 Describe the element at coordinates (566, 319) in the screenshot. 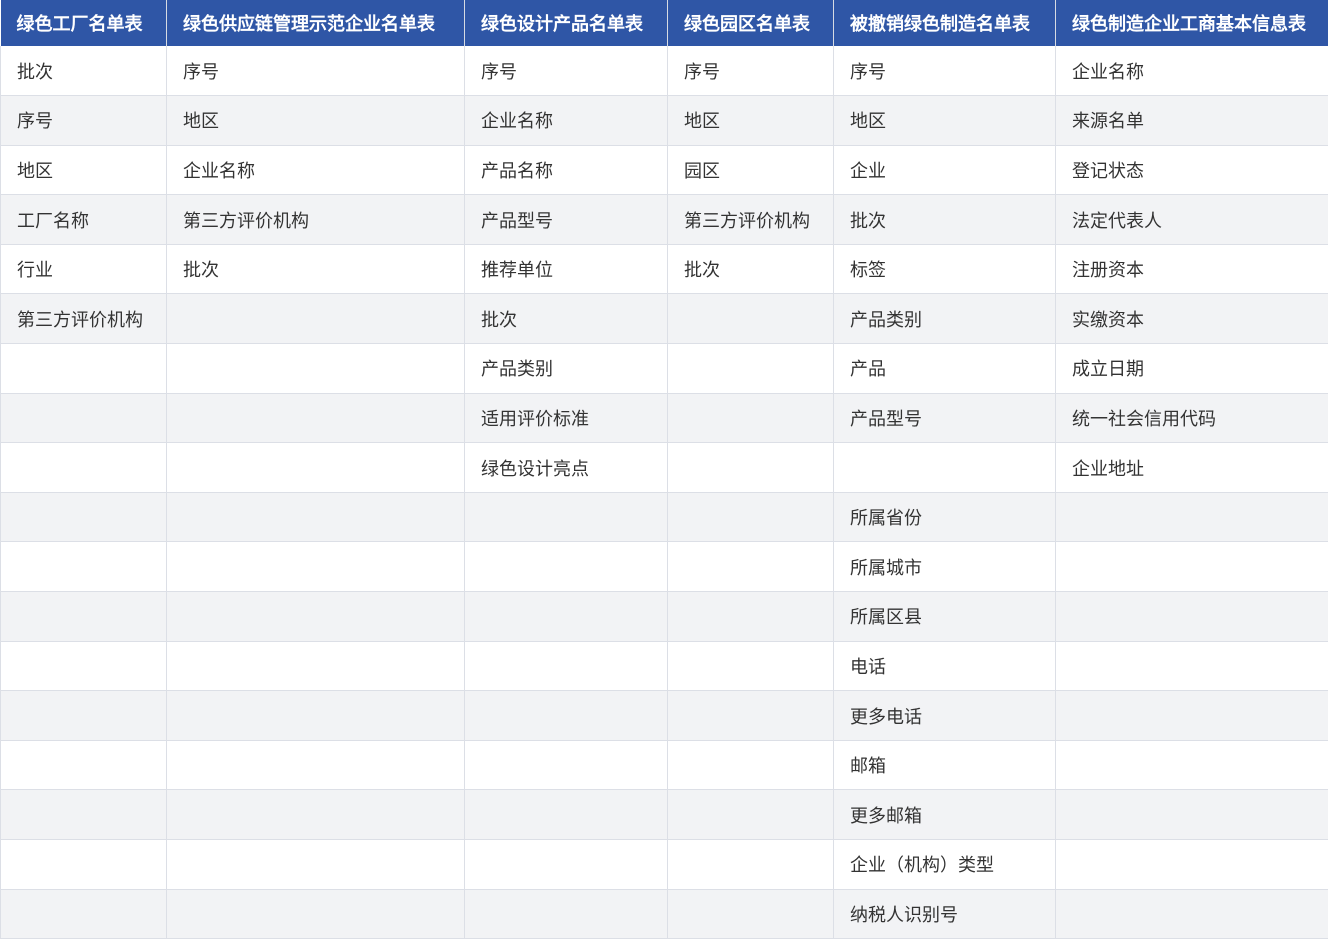

I see `table-cell-green-design-product-field: 批次` at that location.